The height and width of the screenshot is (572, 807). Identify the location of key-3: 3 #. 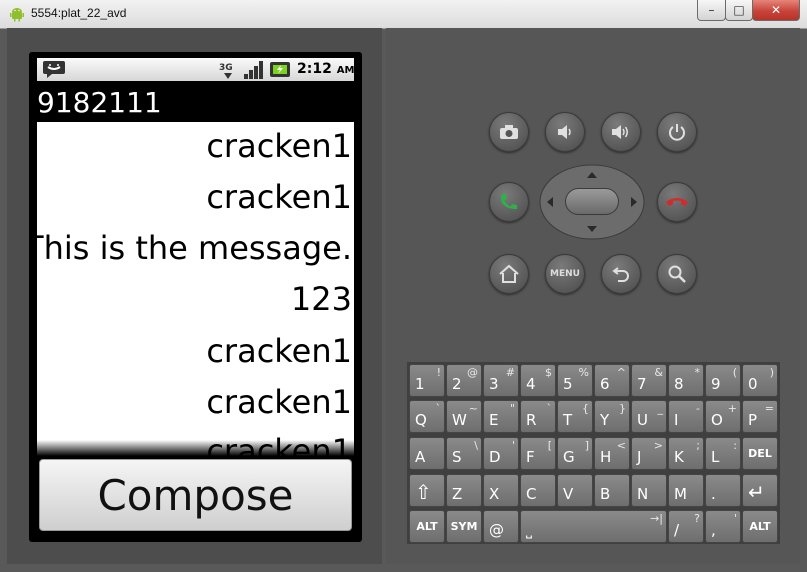
(501, 380).